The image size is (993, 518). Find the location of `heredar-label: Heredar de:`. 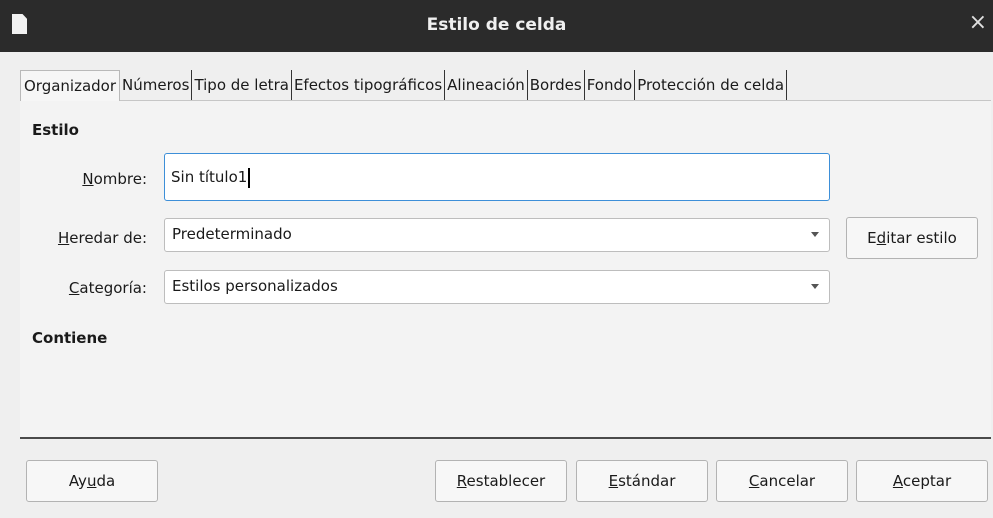

heredar-label: Heredar de: is located at coordinates (82, 238).